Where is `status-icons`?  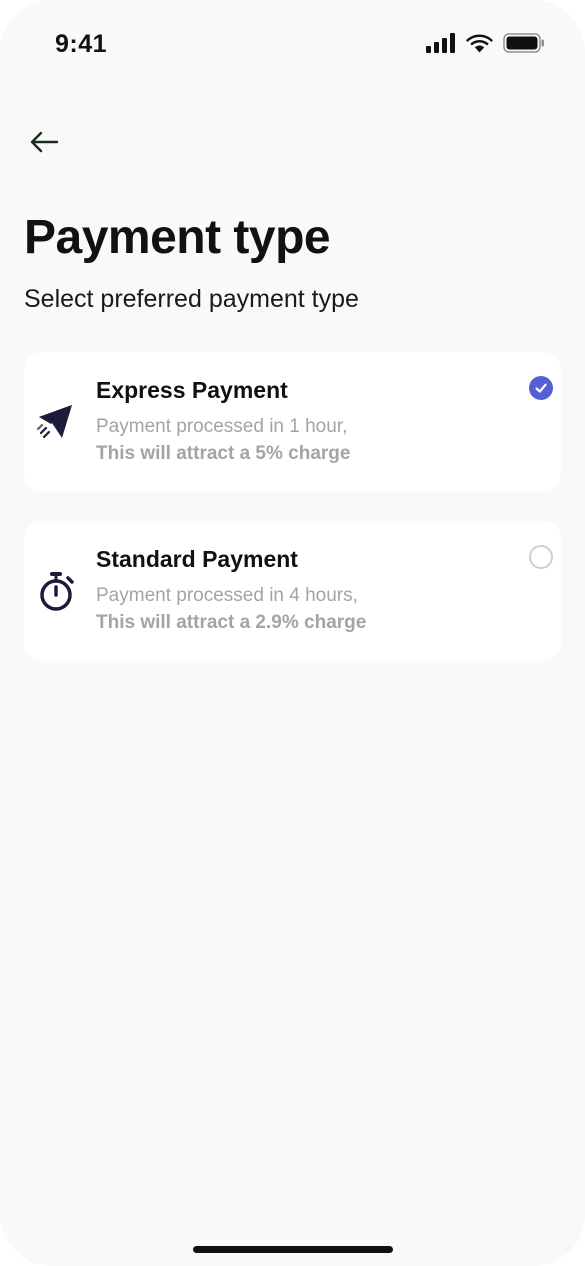 status-icons is located at coordinates (485, 43).